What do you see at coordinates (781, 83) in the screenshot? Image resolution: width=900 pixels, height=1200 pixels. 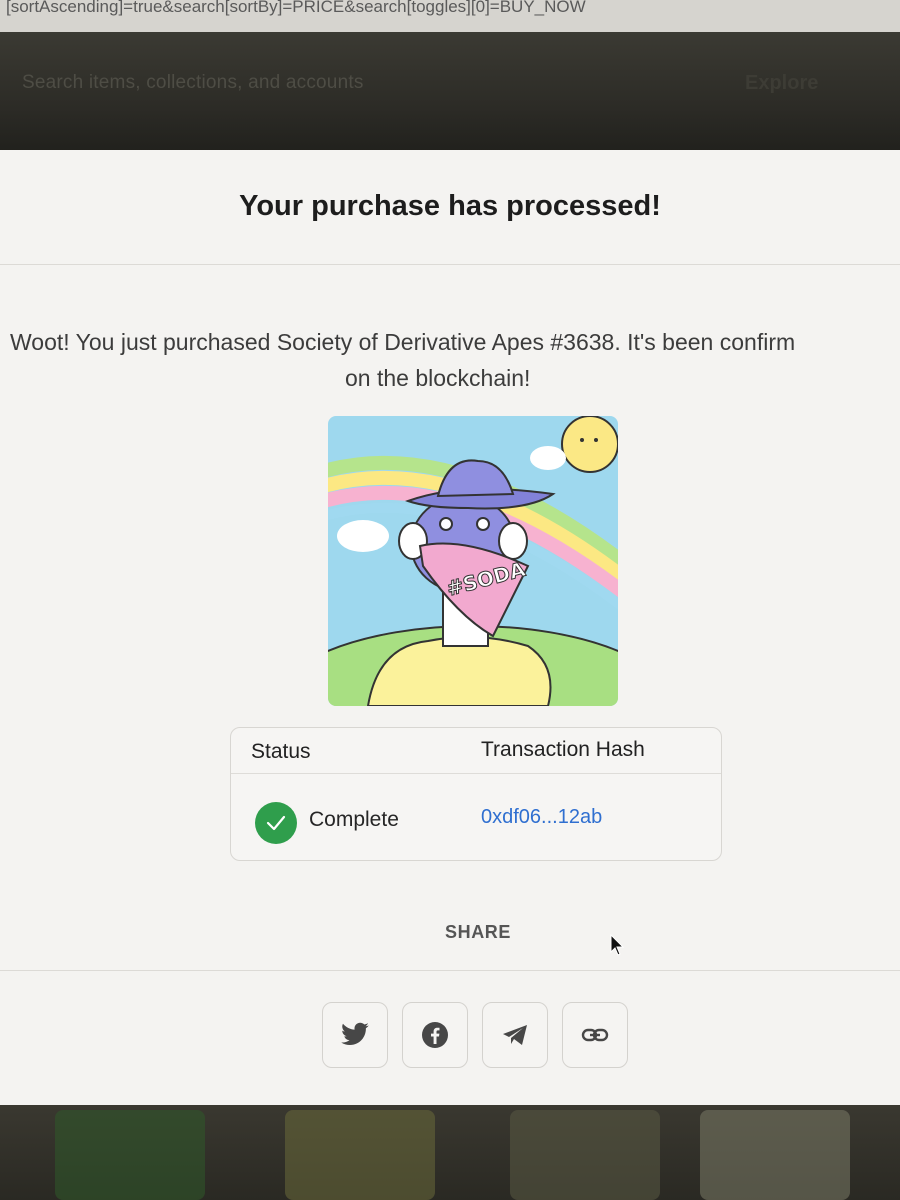 I see `nav-explore-link: Explore` at bounding box center [781, 83].